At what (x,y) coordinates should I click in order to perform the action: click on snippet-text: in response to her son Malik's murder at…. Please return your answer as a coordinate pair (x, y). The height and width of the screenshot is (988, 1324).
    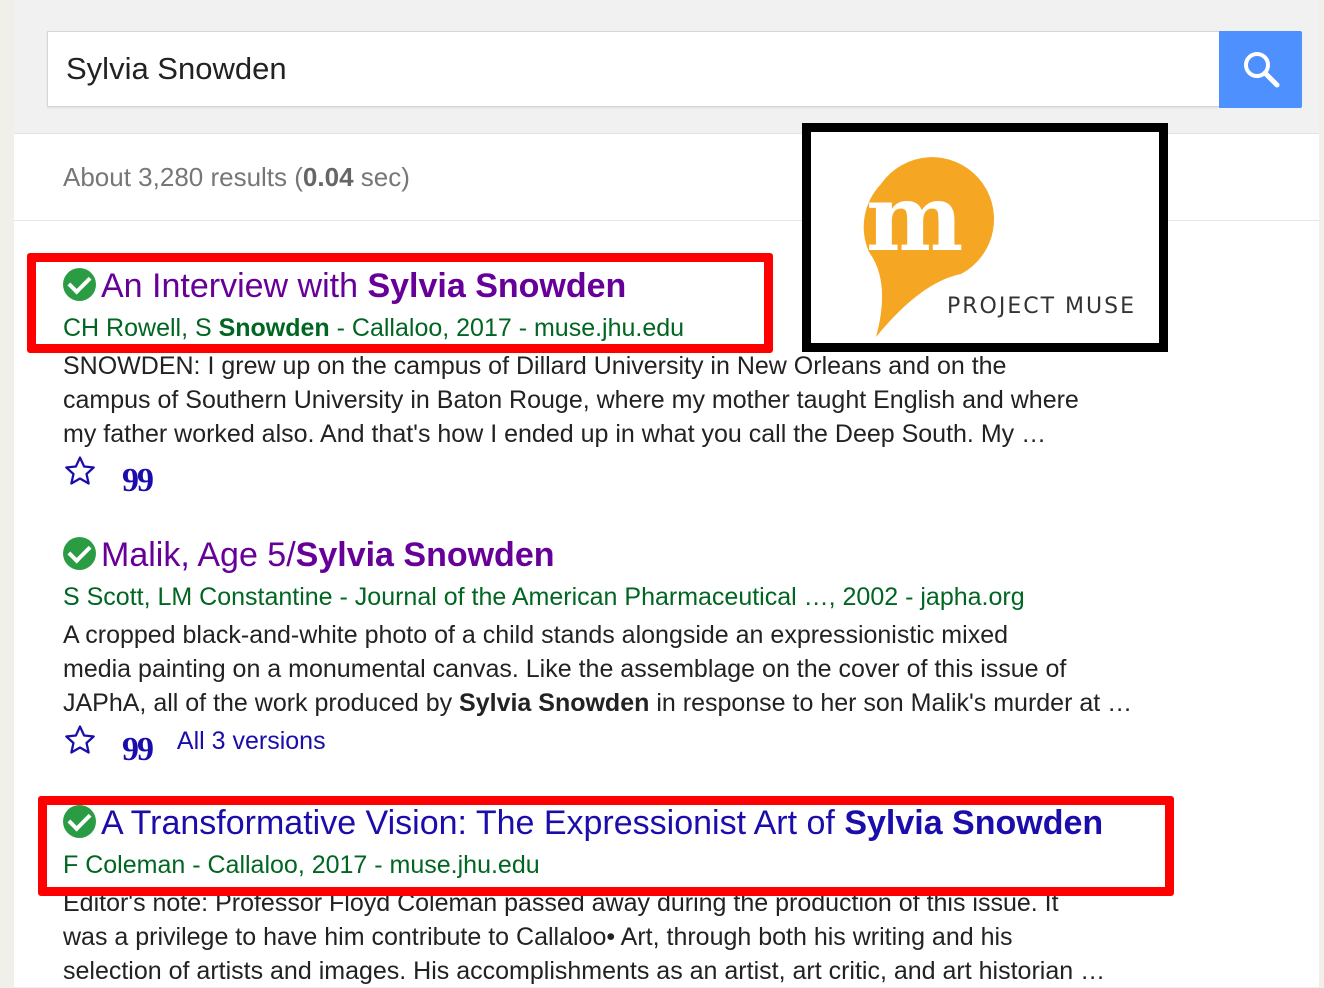
    Looking at the image, I should click on (891, 703).